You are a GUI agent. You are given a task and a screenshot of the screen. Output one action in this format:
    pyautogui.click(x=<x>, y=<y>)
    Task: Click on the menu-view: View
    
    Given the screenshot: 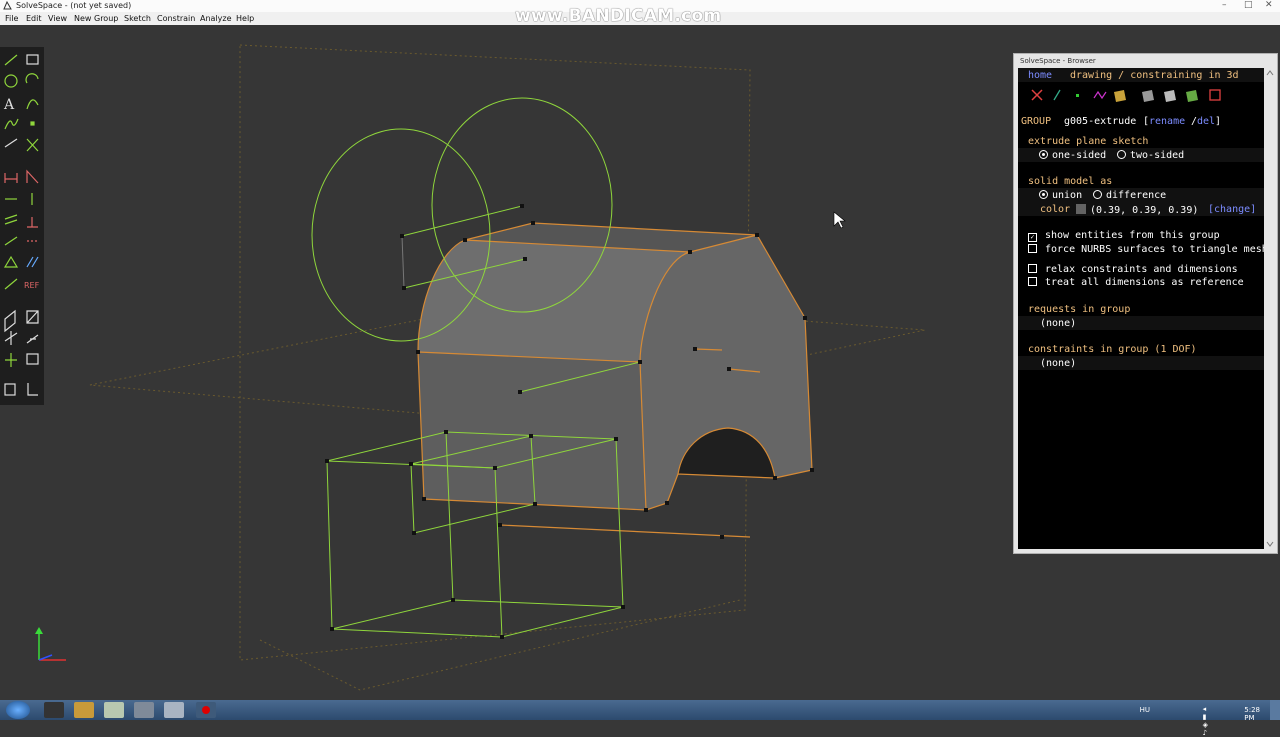 What is the action you would take?
    pyautogui.click(x=57, y=18)
    